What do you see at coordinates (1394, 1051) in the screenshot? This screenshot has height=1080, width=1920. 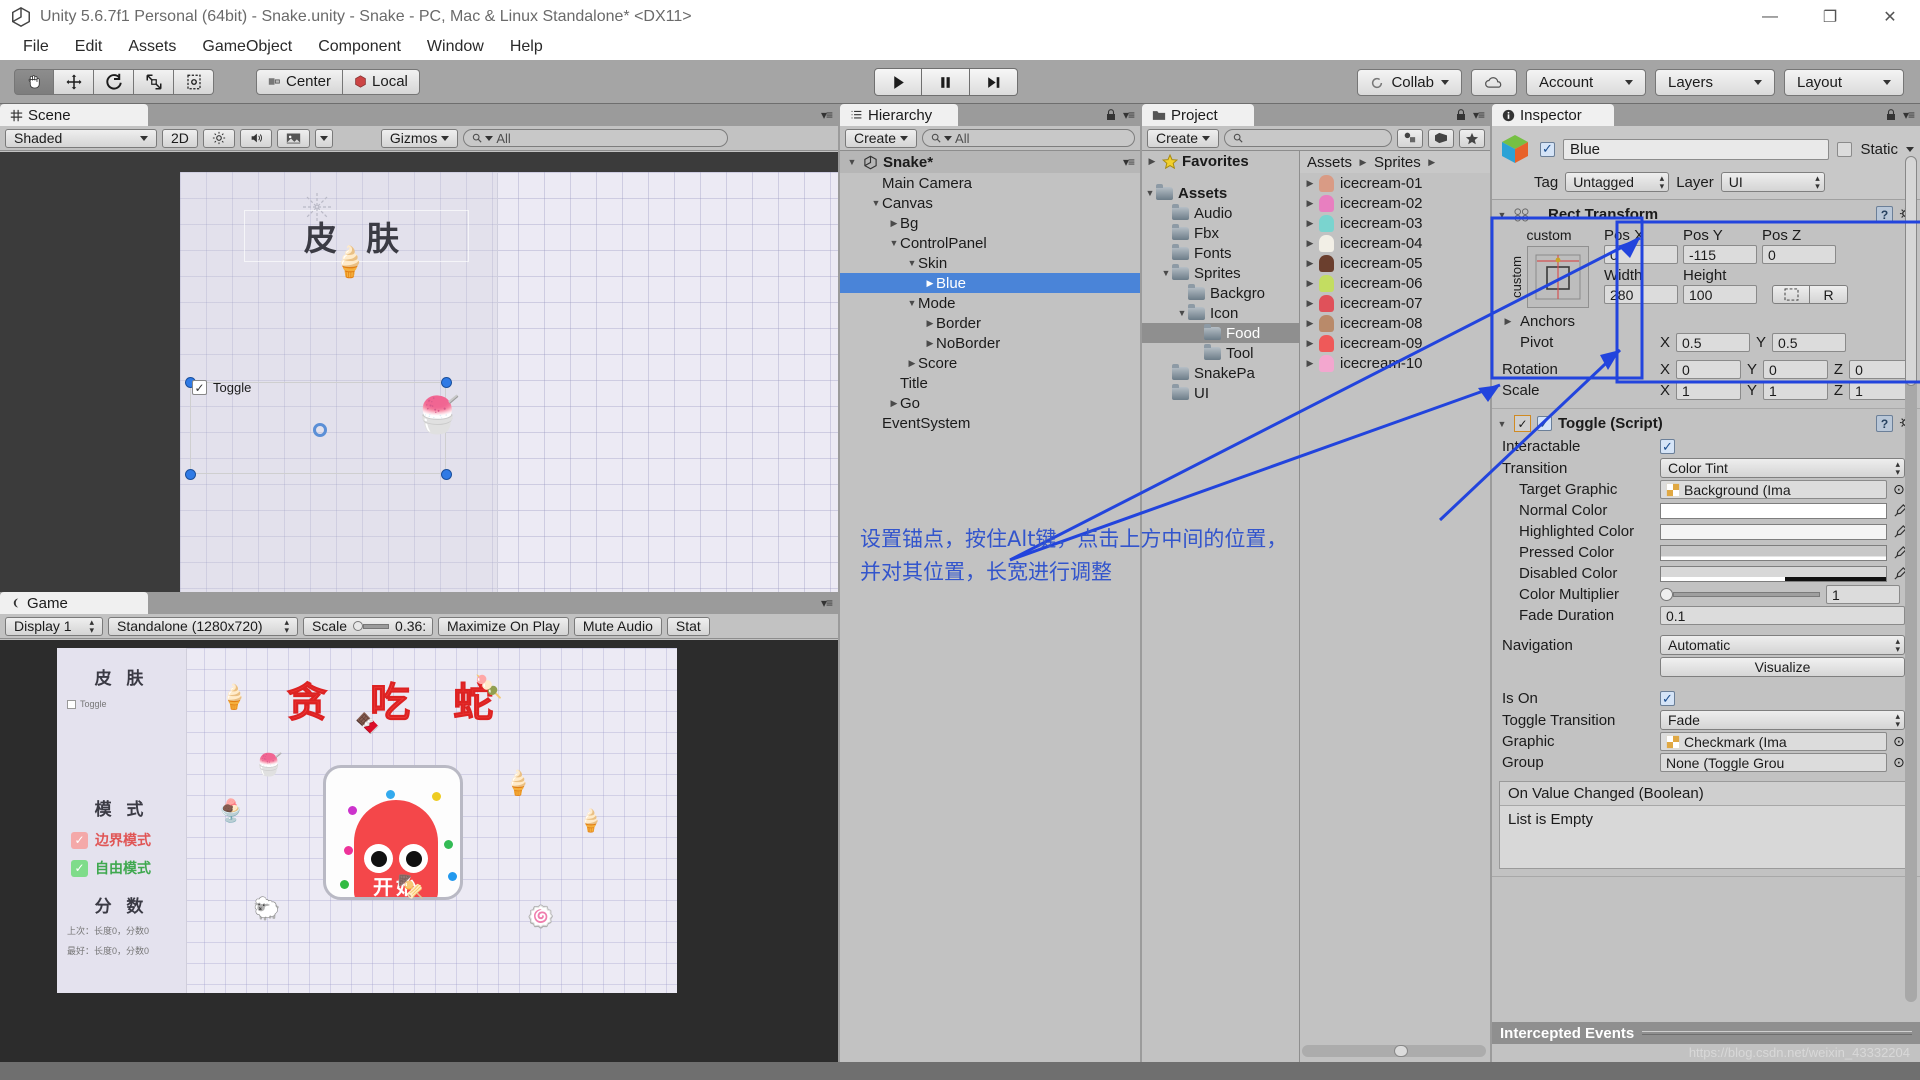 I see `project-horizontal-scrollbar` at bounding box center [1394, 1051].